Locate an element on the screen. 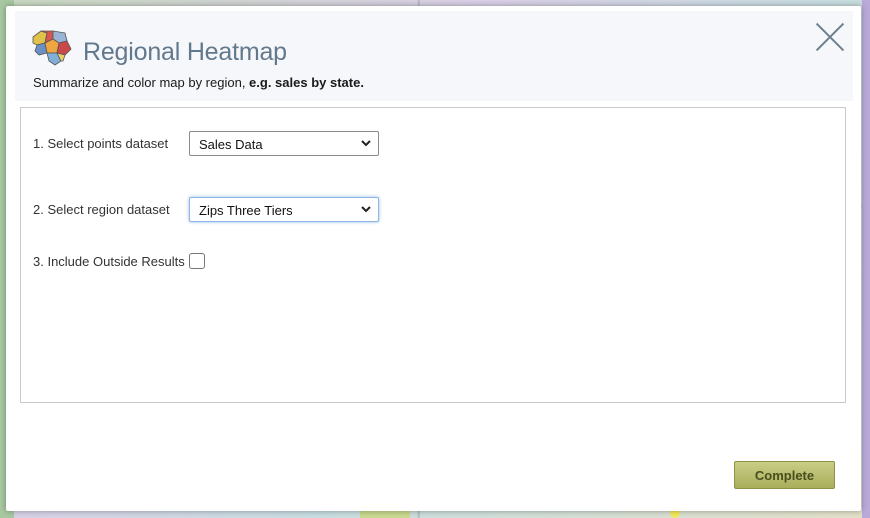 The height and width of the screenshot is (518, 870). outside-results-label: 3. Include Outside Results is located at coordinates (109, 261).